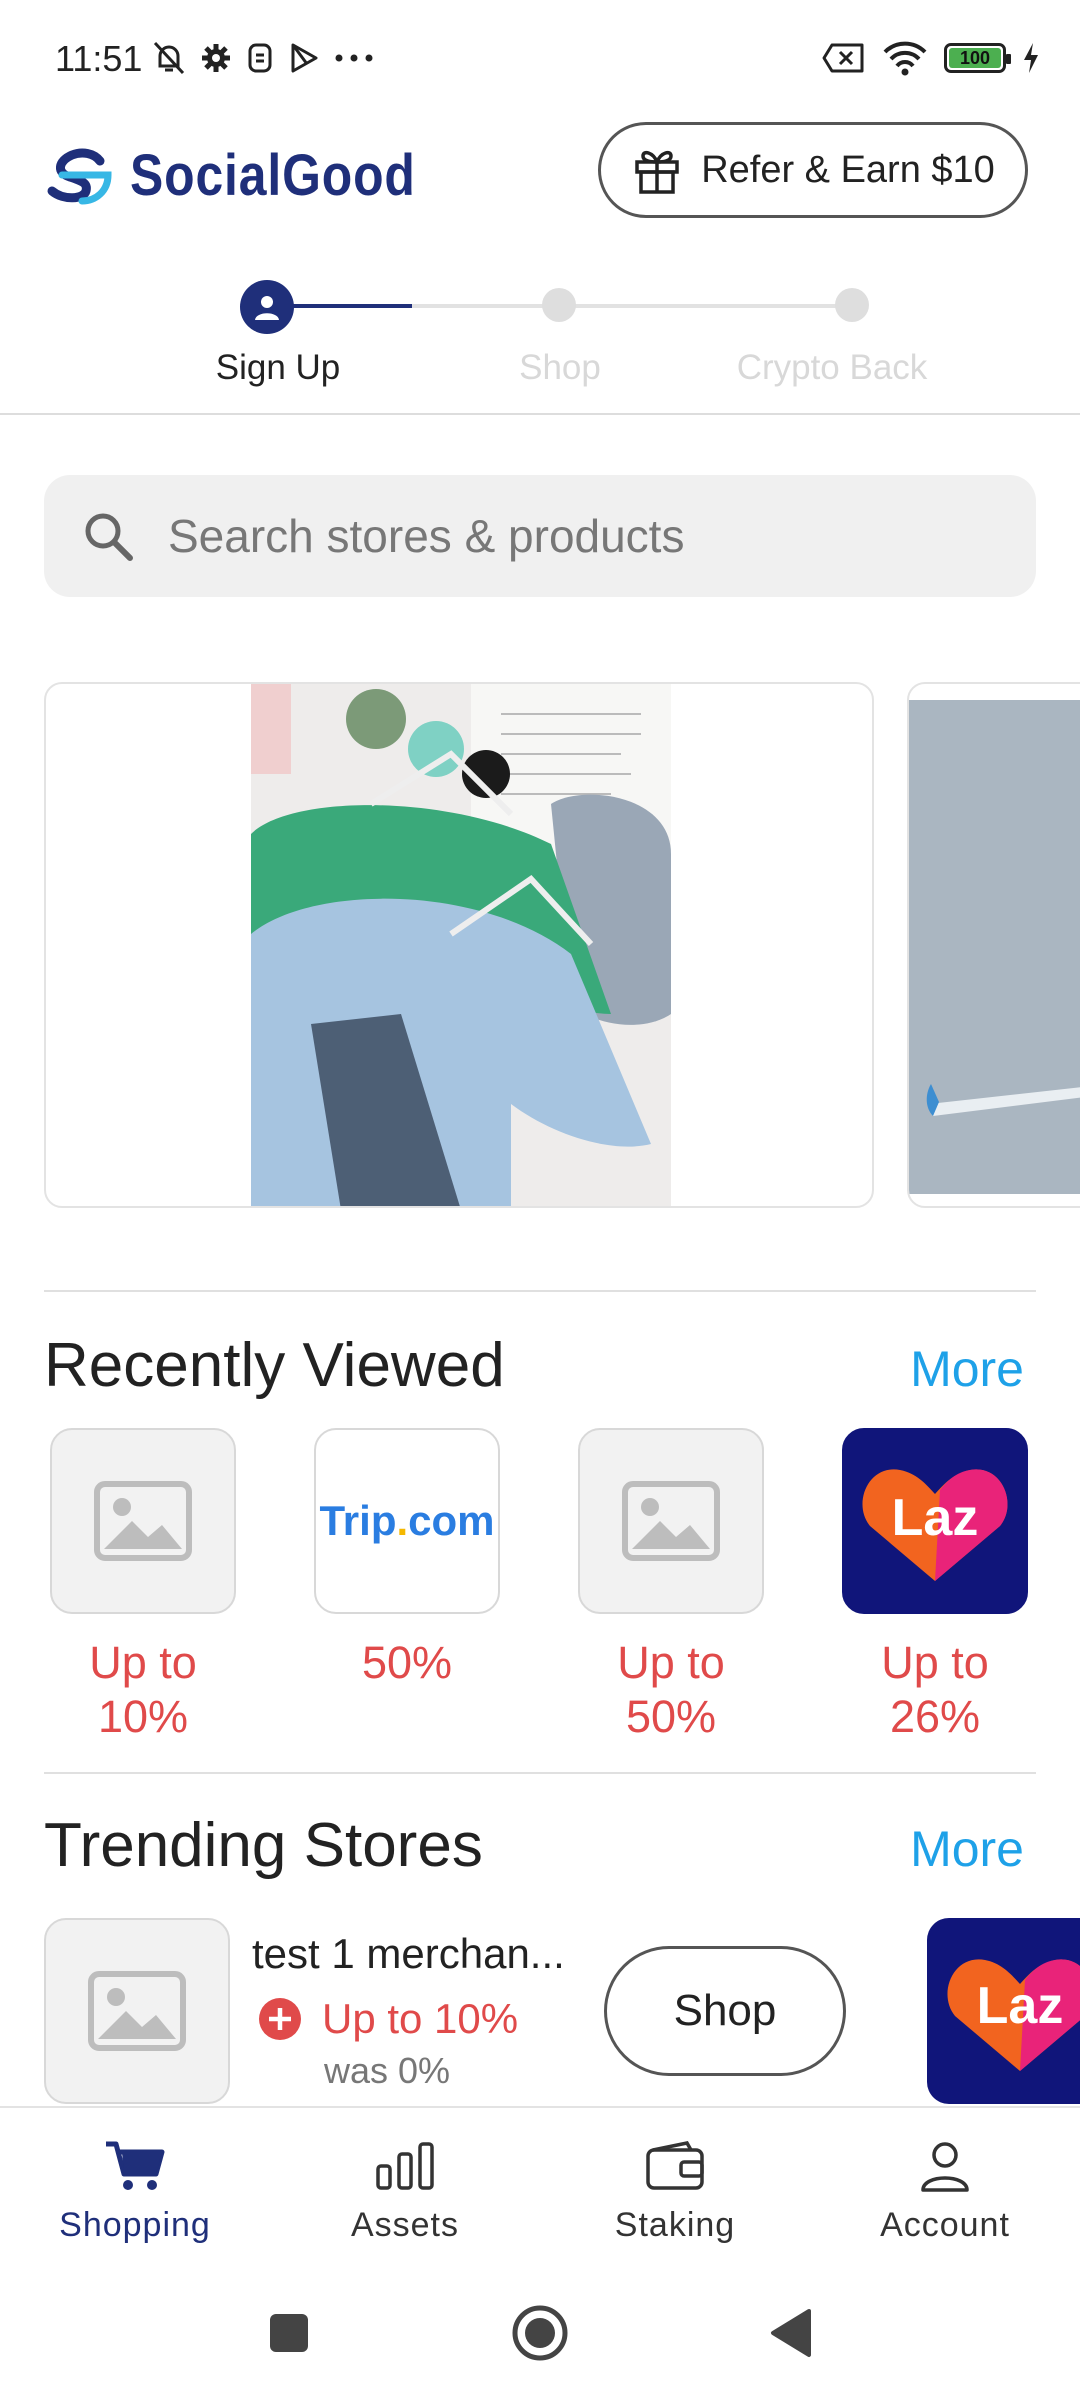 The image size is (1080, 2400). Describe the element at coordinates (967, 1849) in the screenshot. I see `trending-stores-more-link: More` at that location.